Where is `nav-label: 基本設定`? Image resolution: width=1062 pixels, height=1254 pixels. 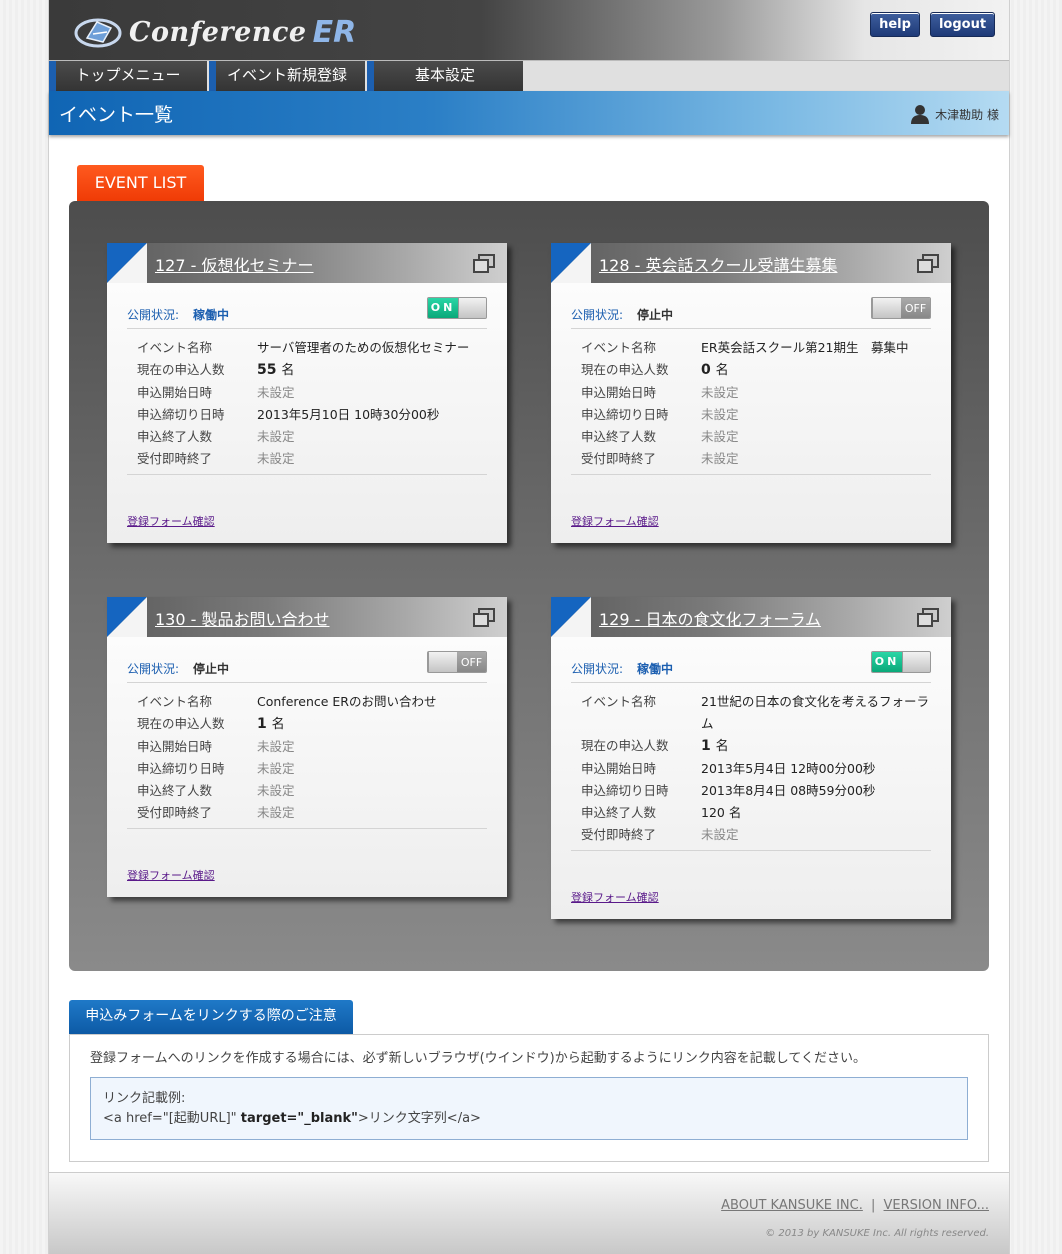 nav-label: 基本設定 is located at coordinates (444, 75).